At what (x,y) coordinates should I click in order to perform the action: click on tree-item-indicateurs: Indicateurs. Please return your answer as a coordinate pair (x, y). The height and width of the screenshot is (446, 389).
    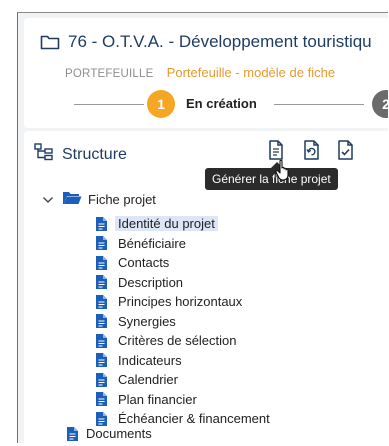
    Looking at the image, I should click on (226, 361).